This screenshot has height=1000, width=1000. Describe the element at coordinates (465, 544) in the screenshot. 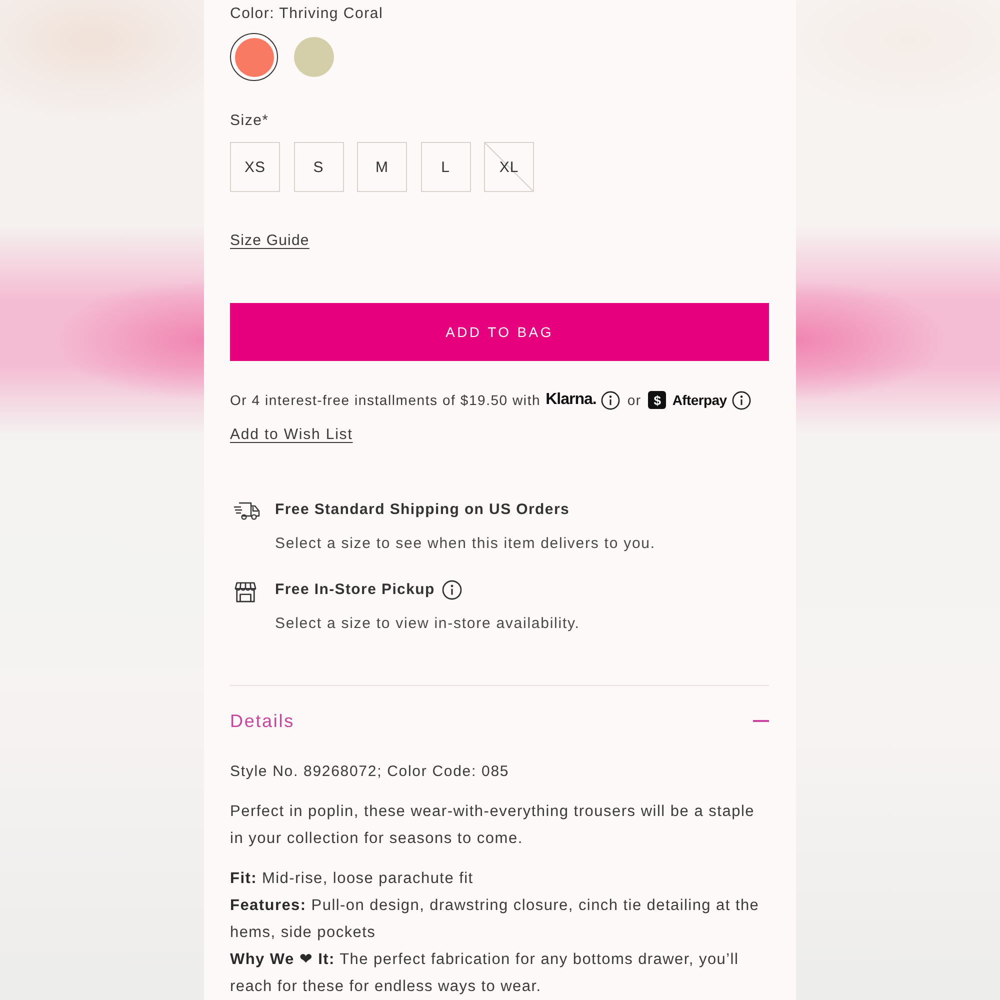

I see `fulfillment-note: Select a size to see when this item delivers to you.` at that location.